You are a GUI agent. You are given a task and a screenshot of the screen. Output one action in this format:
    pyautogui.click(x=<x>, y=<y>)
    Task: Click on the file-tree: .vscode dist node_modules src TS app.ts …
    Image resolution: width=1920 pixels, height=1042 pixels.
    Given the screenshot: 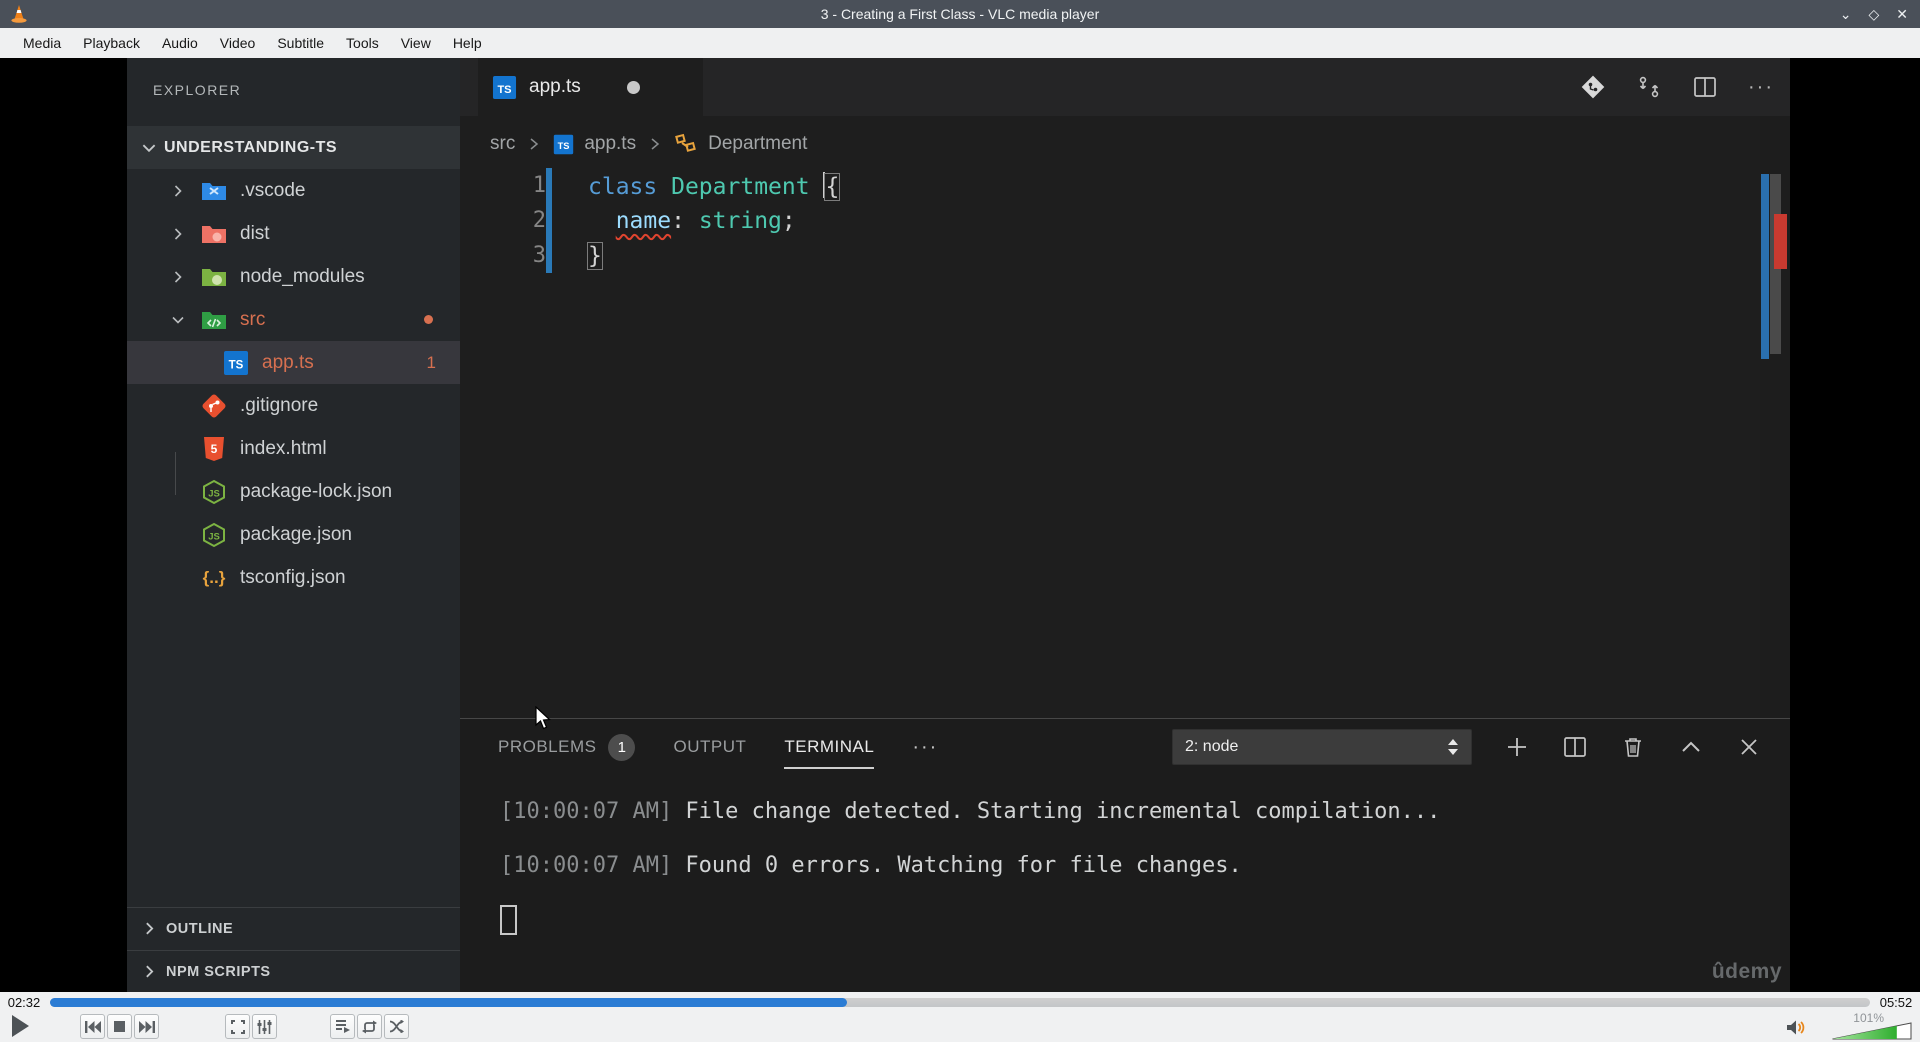 What is the action you would take?
    pyautogui.click(x=293, y=384)
    